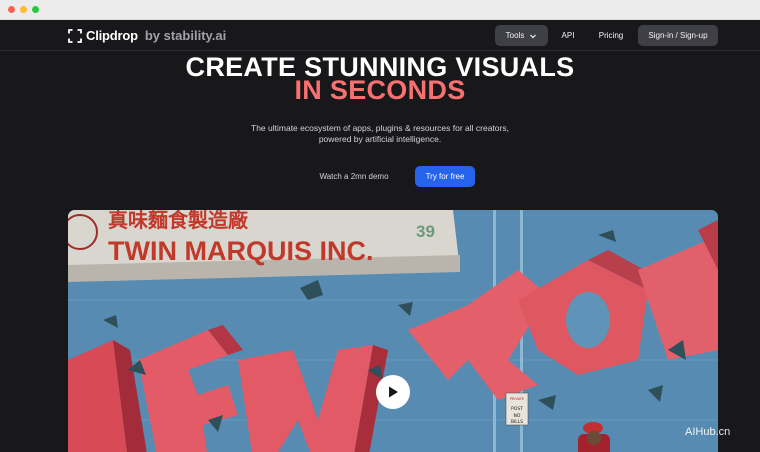 The image size is (760, 452). What do you see at coordinates (517, 422) in the screenshot?
I see `svg-text: BILLS` at bounding box center [517, 422].